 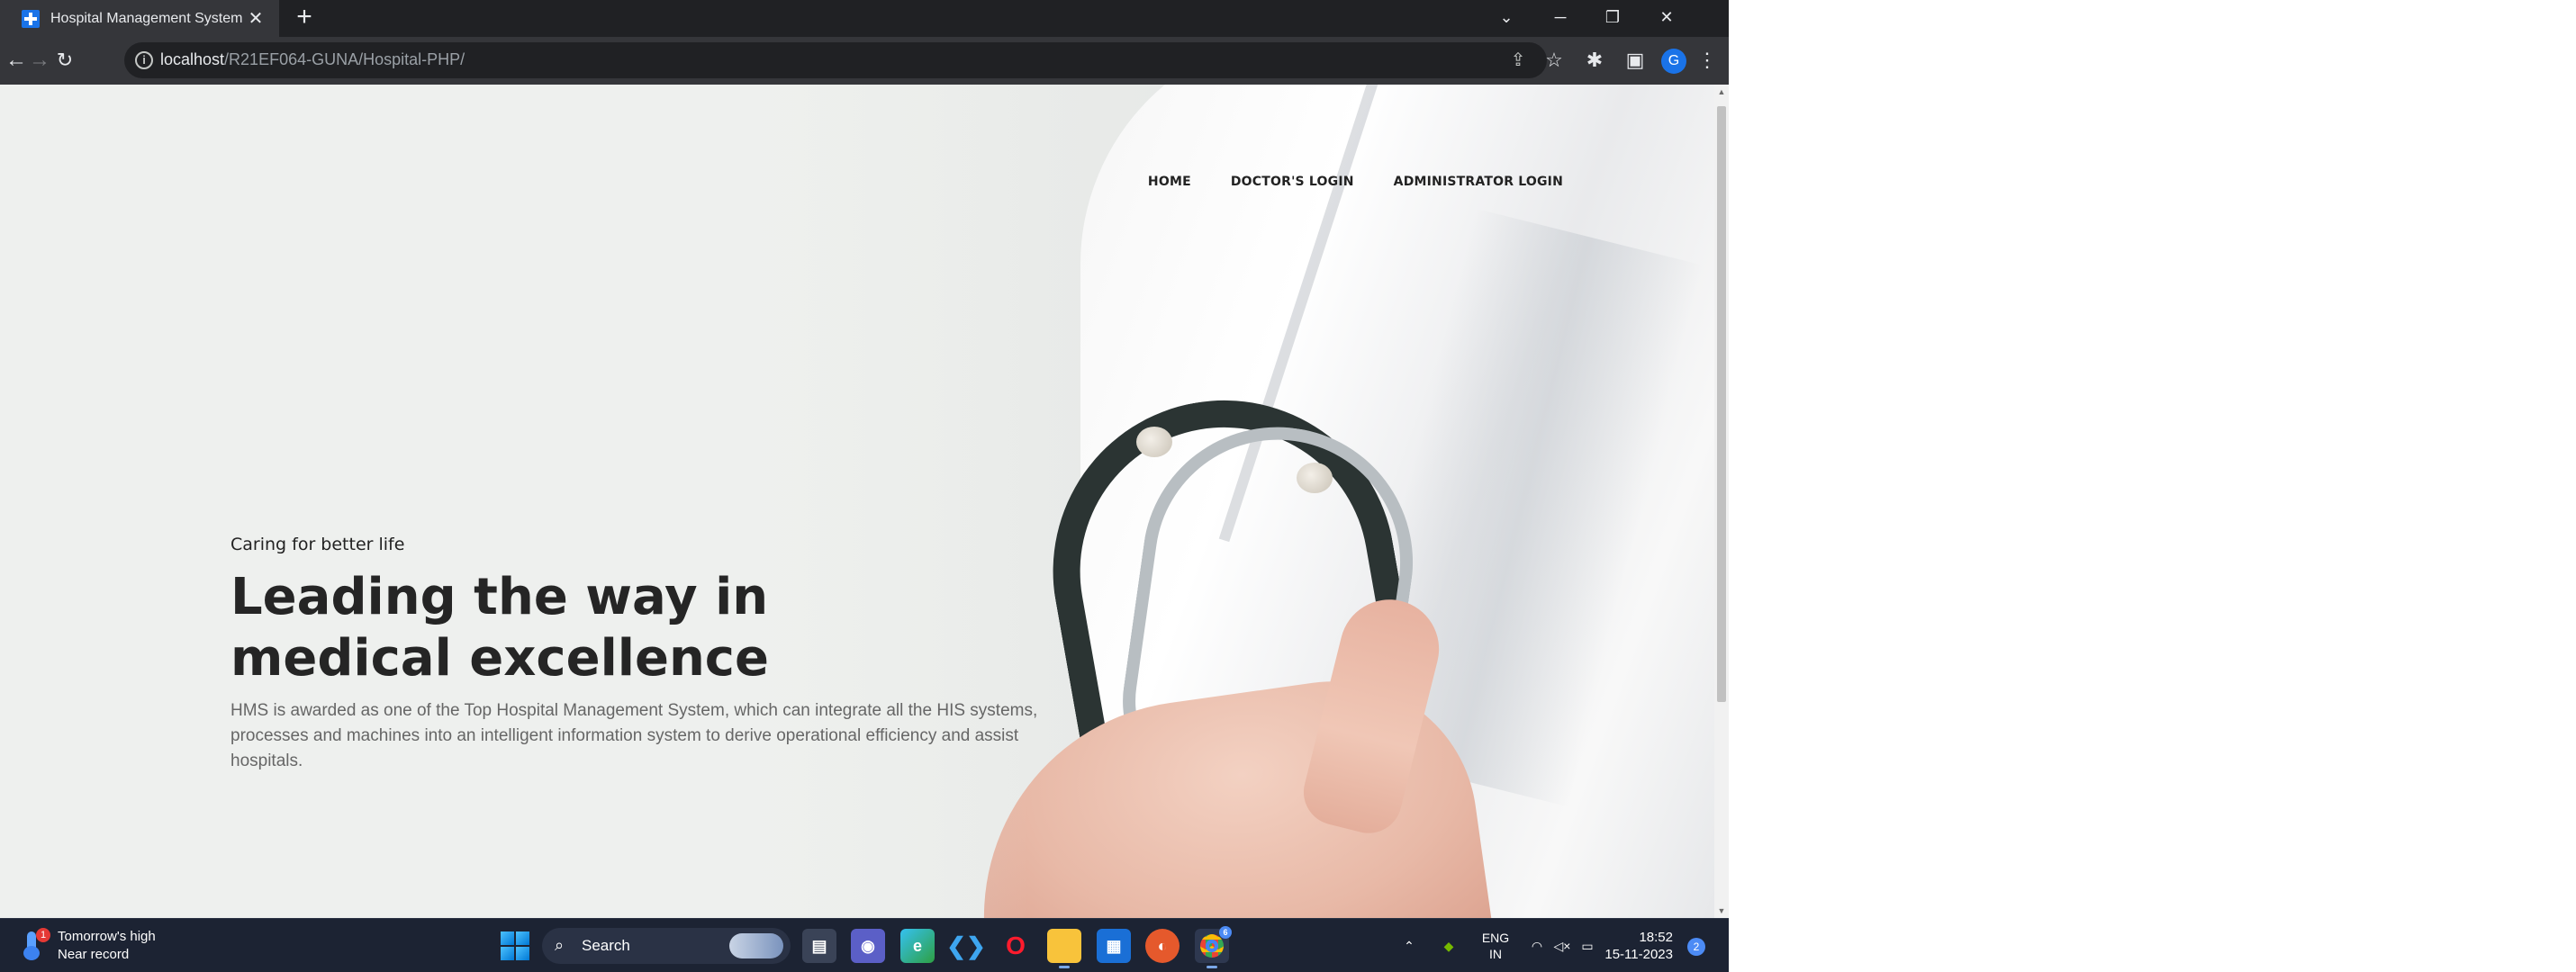 What do you see at coordinates (1292, 182) in the screenshot?
I see `nav-doctors-login-link: DOCTOR'S LOGIN` at bounding box center [1292, 182].